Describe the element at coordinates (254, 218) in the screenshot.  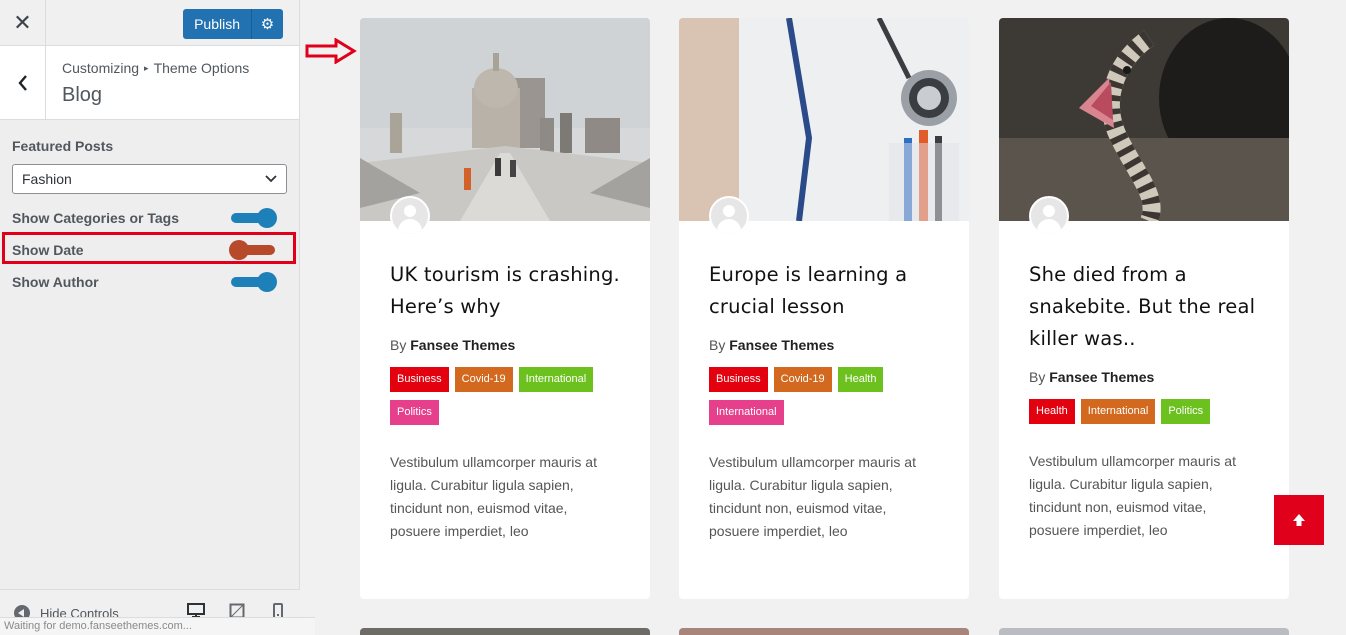
I see `show-categories-toggle` at that location.